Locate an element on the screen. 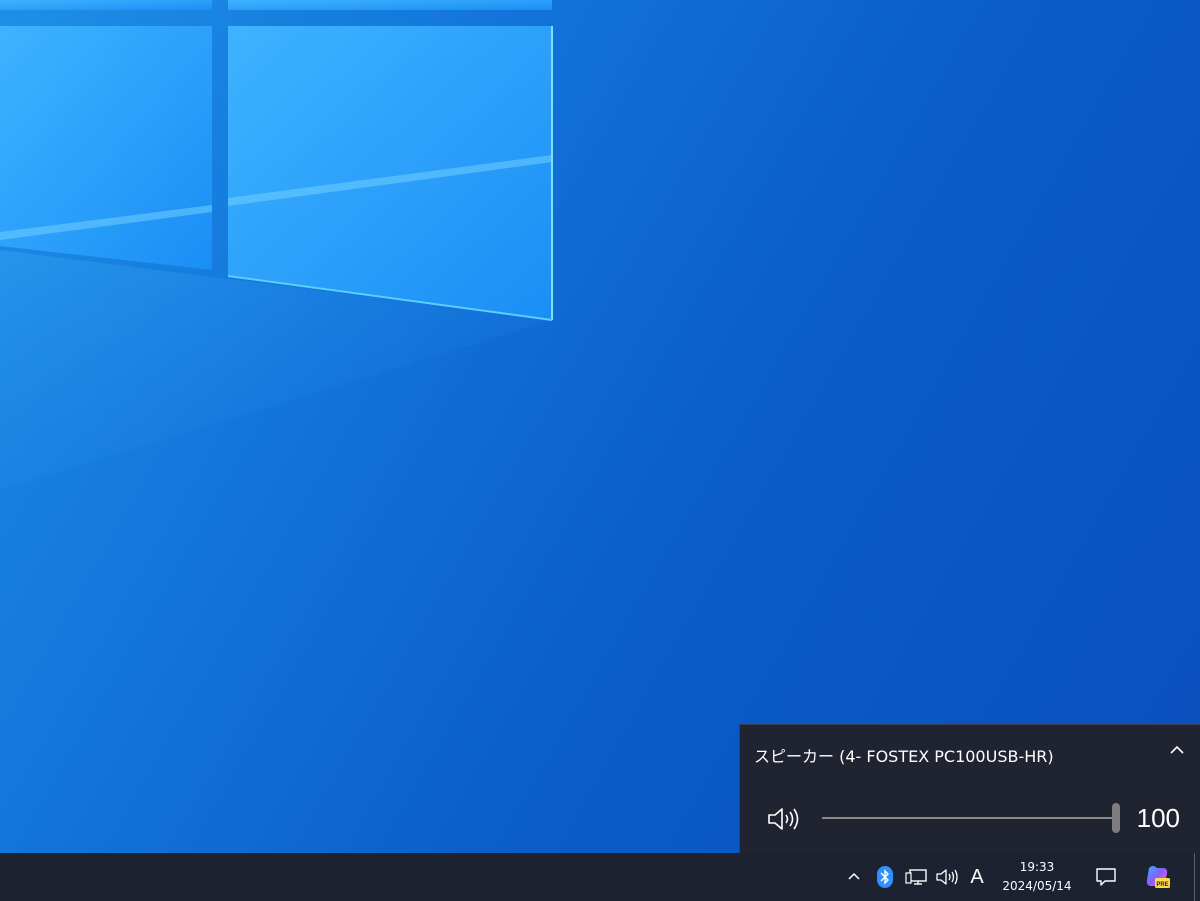 This screenshot has height=901, width=1200. bluetooth-tray-button is located at coordinates (885, 877).